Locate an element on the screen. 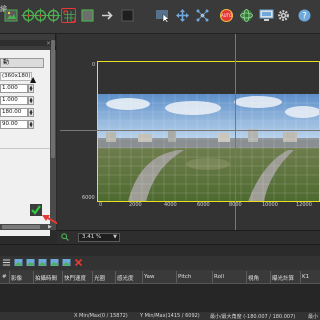  help-icon: ? is located at coordinates (304, 15).